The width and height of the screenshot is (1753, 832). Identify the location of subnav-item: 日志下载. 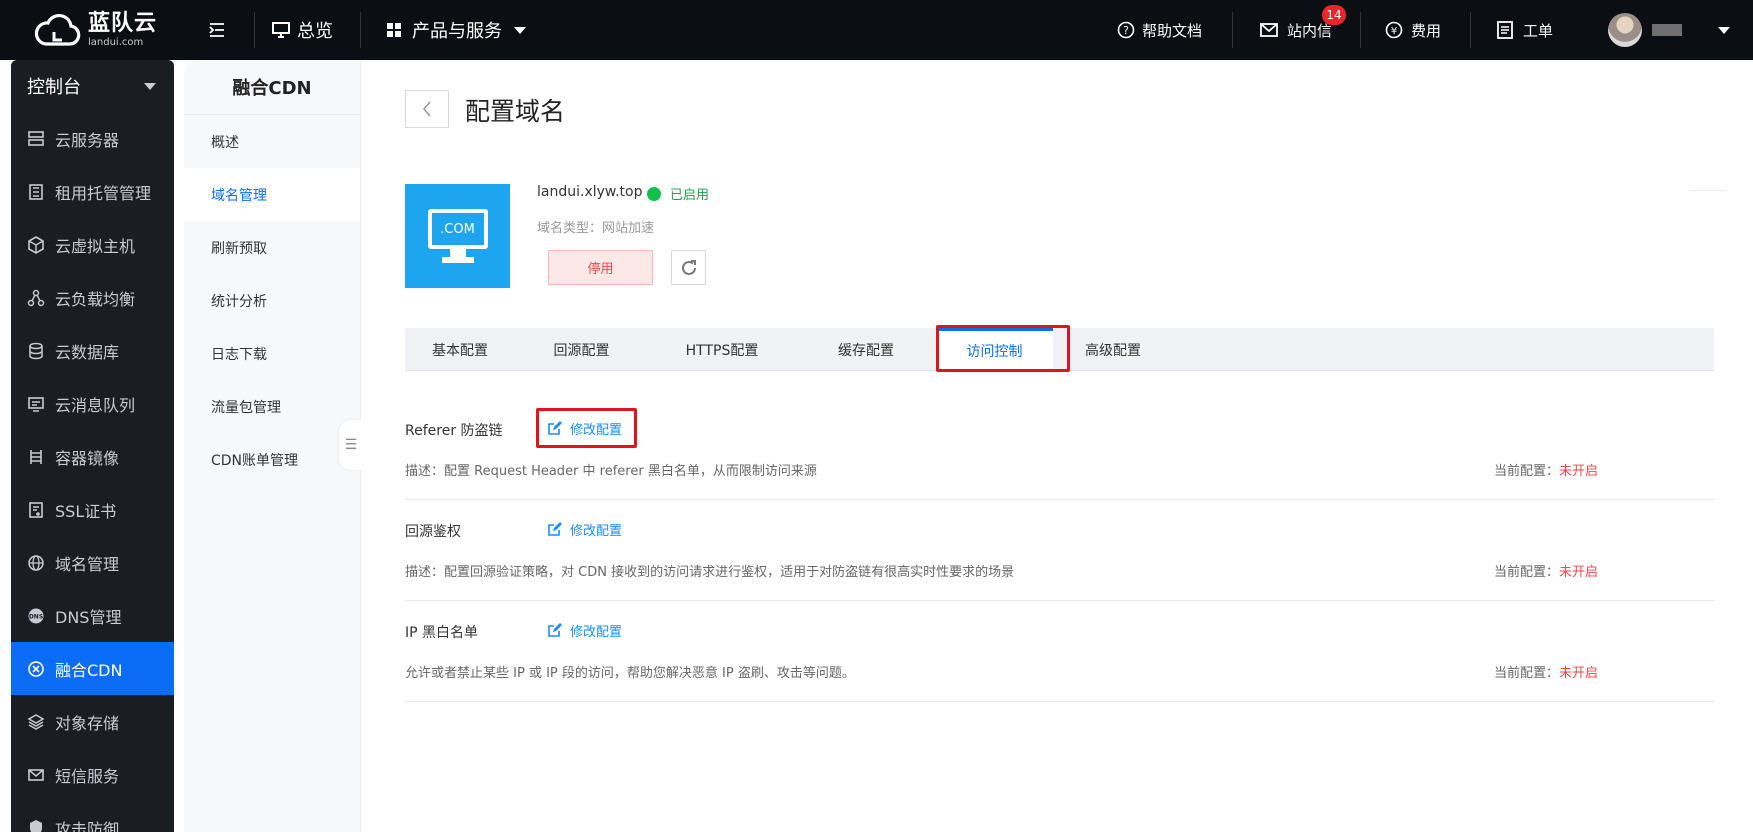
(272, 353).